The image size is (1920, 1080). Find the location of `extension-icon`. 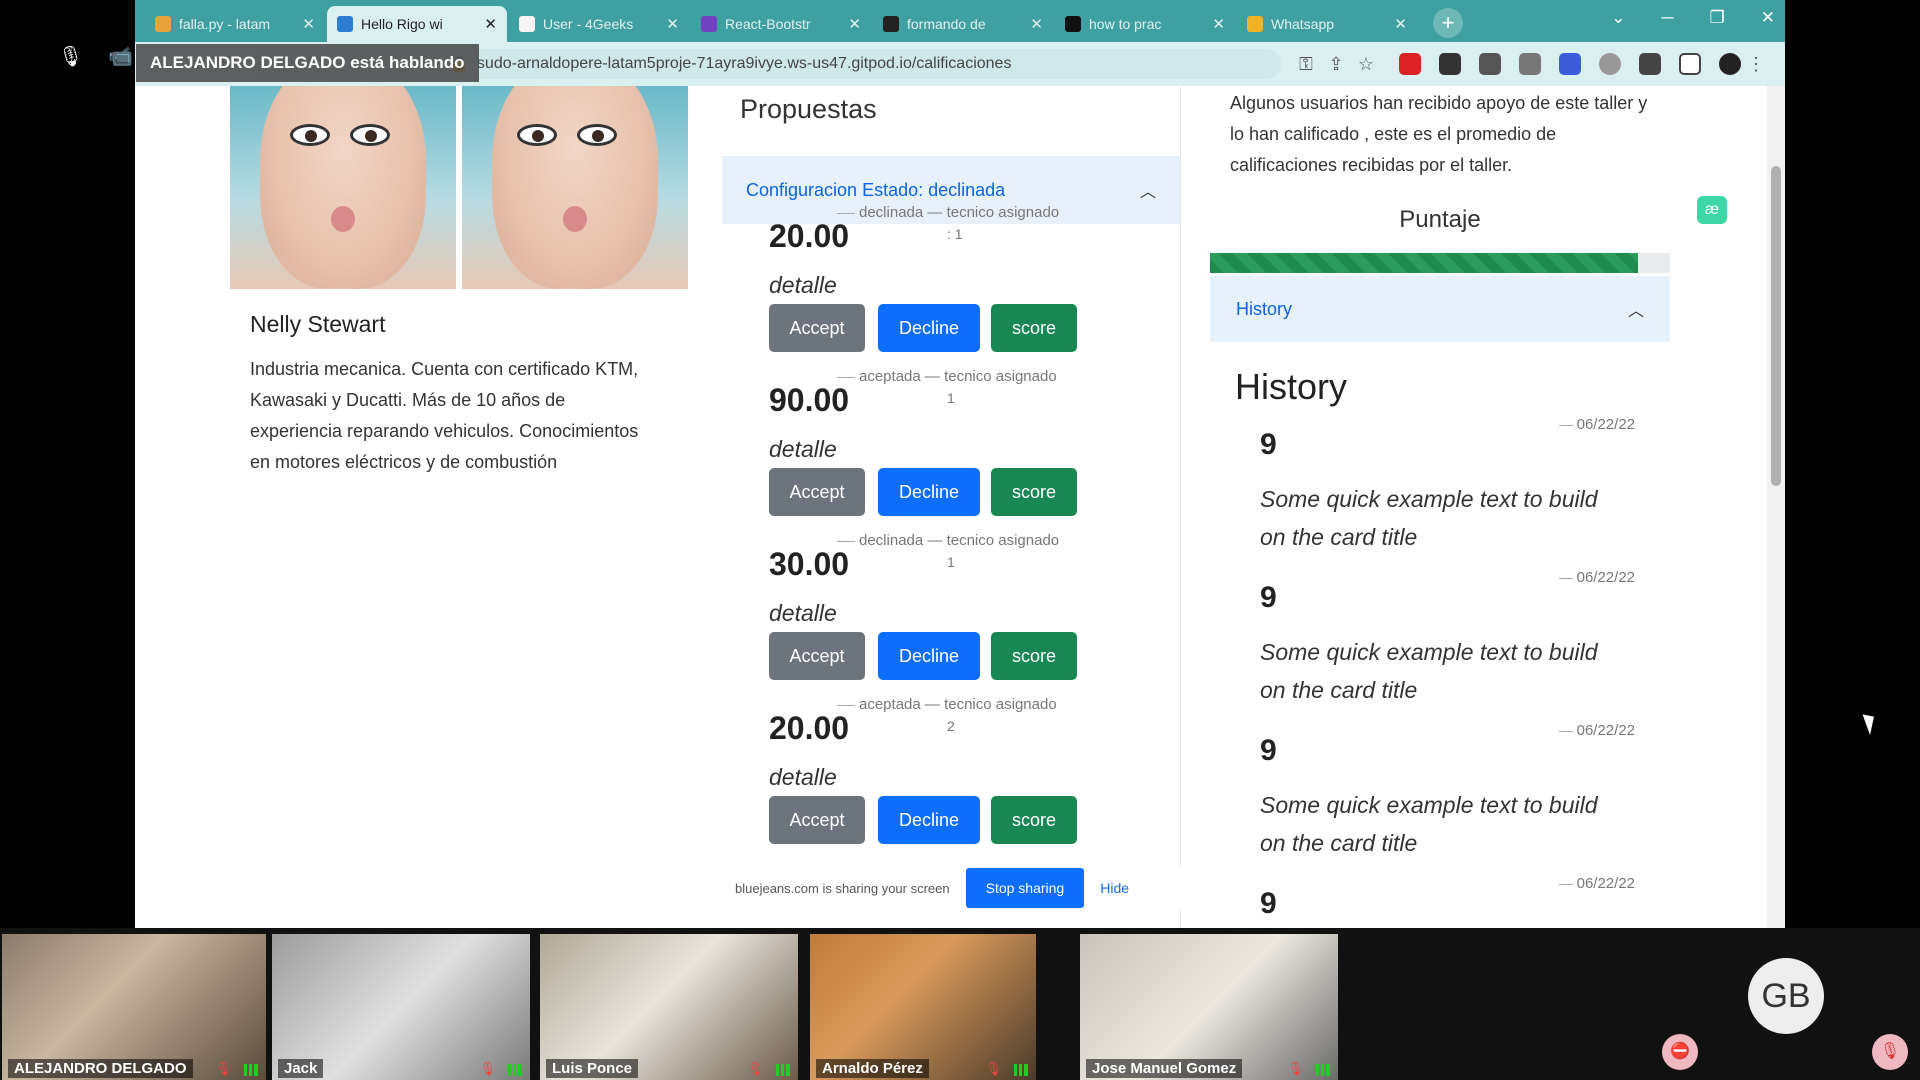

extension-icon is located at coordinates (1490, 64).